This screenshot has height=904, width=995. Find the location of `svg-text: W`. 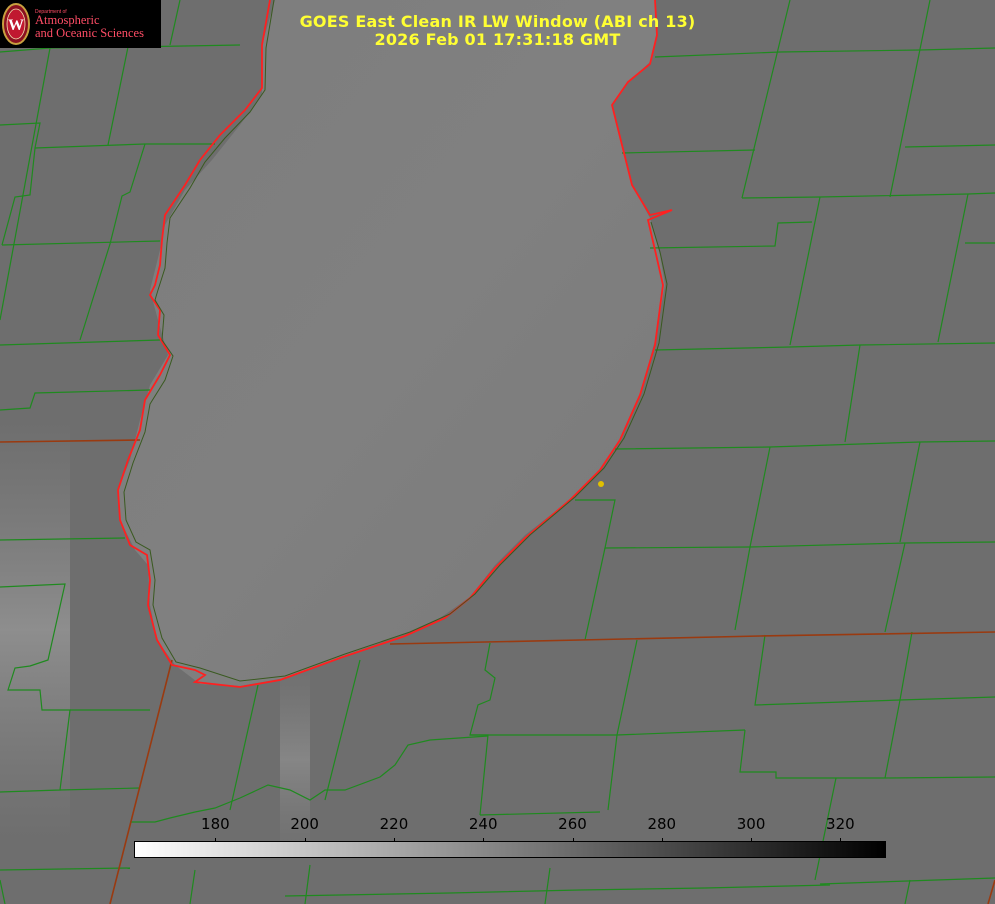

svg-text: W is located at coordinates (16, 25).